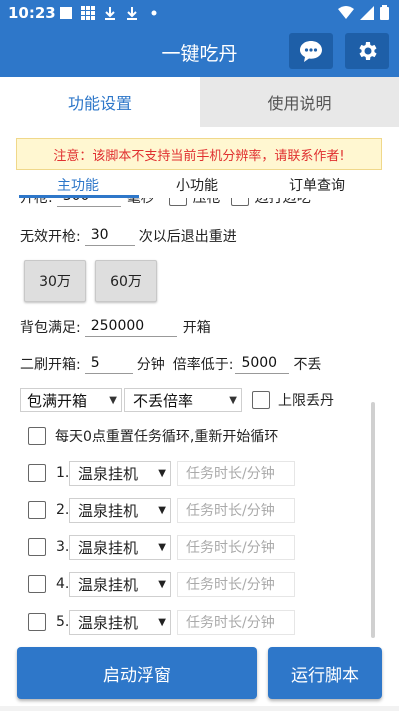 This screenshot has width=399, height=711. I want to click on tab-minor-function: 小功能, so click(197, 185).